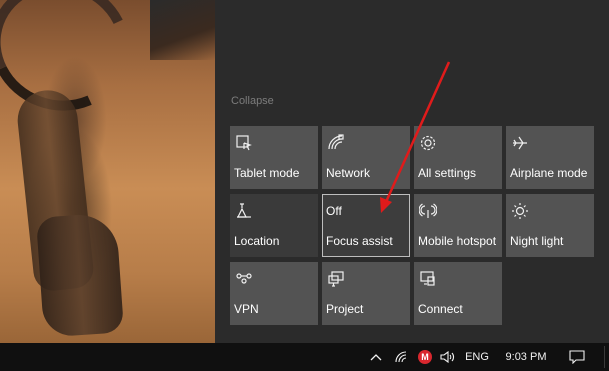 This screenshot has height=371, width=609. What do you see at coordinates (244, 143) in the screenshot?
I see `tablet-mode-icon` at bounding box center [244, 143].